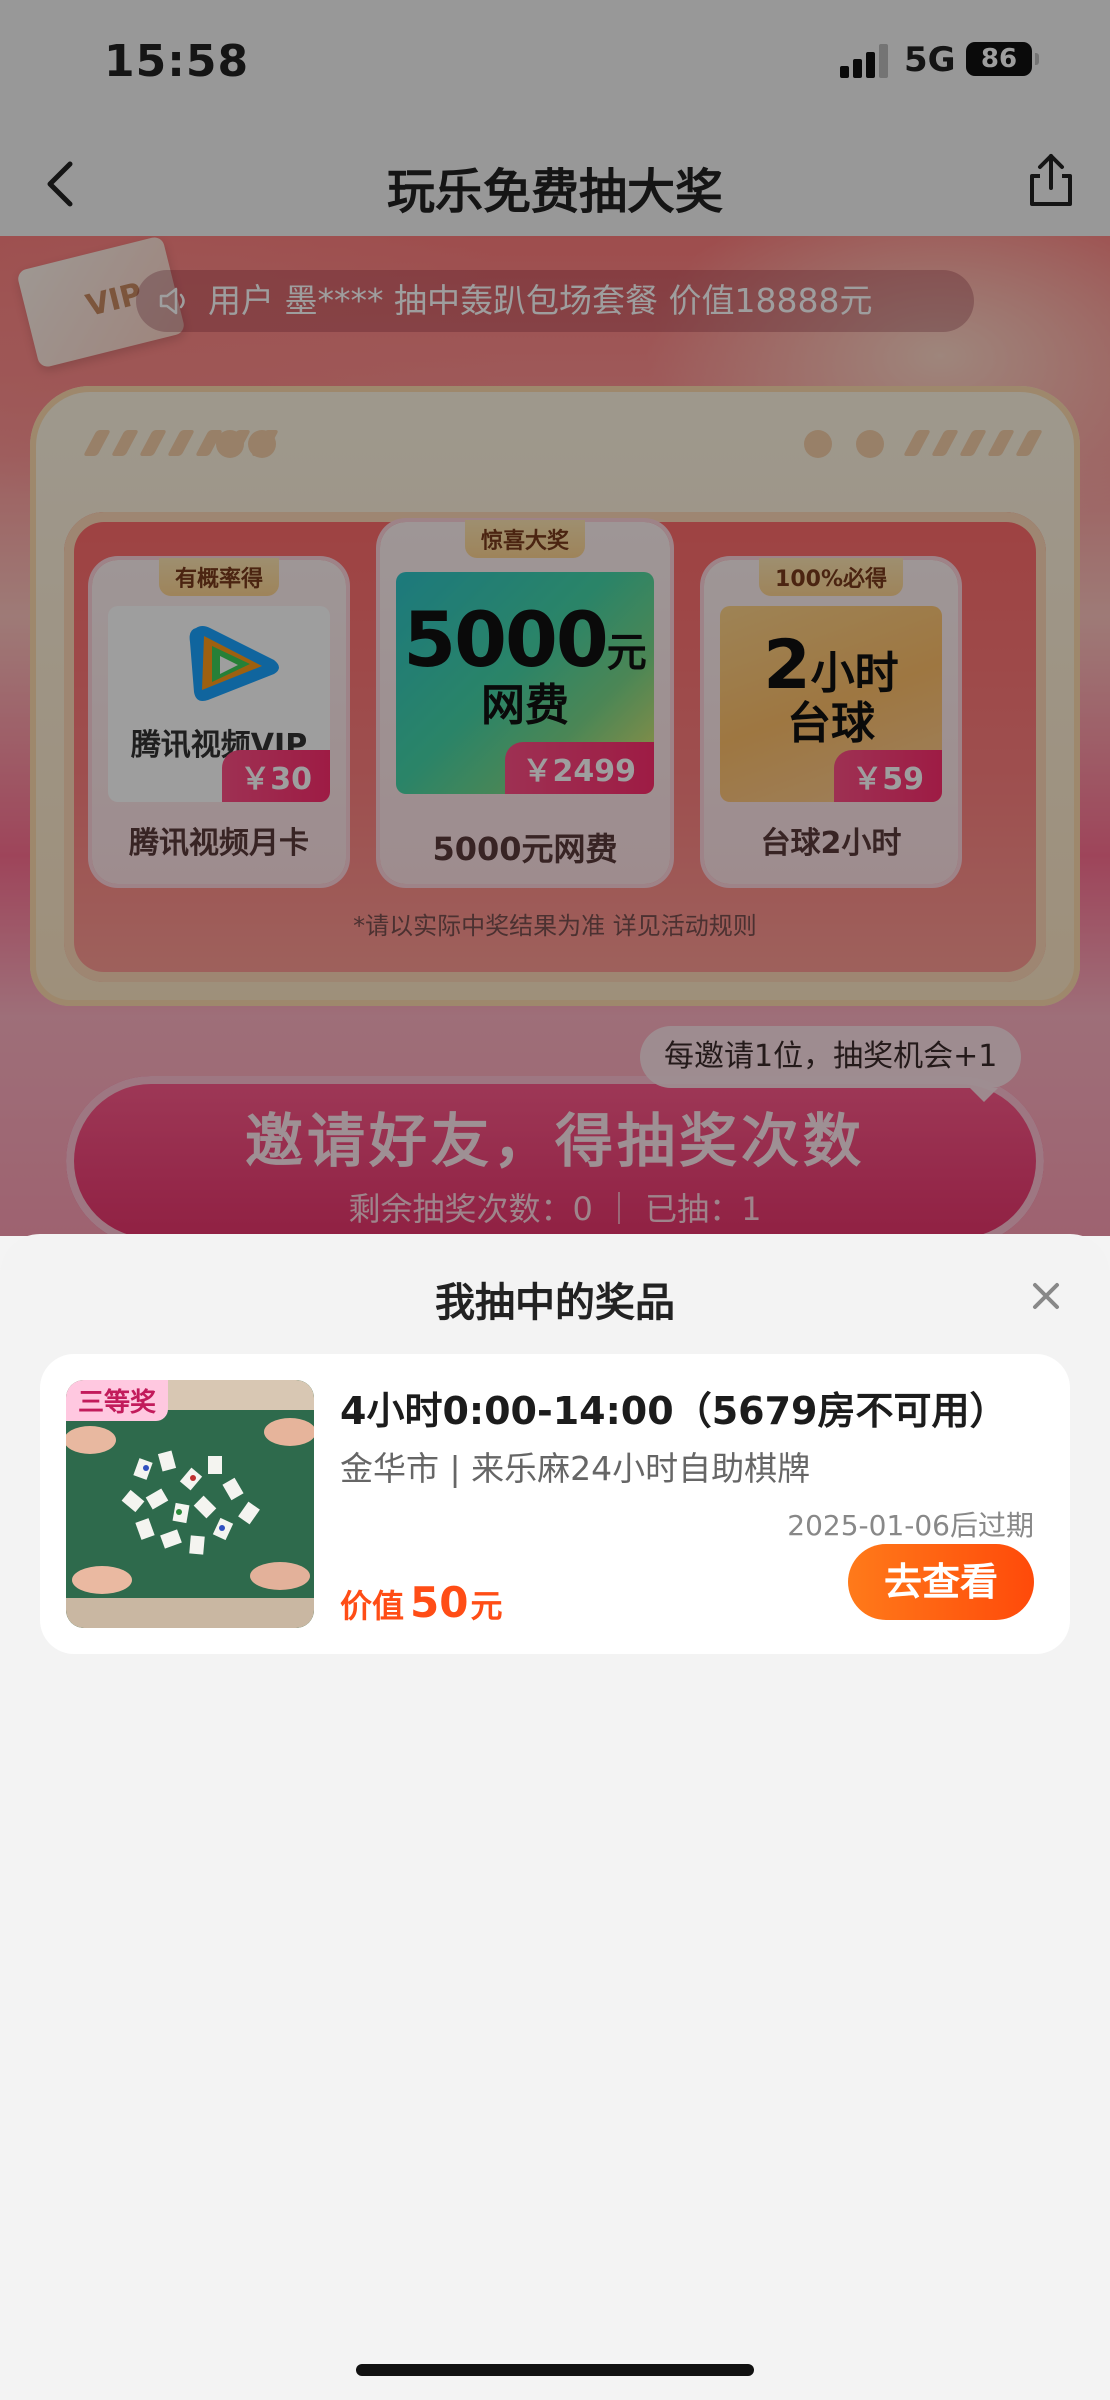  What do you see at coordinates (910, 1525) in the screenshot?
I see `expiry-date: 2025-01-06后过期` at bounding box center [910, 1525].